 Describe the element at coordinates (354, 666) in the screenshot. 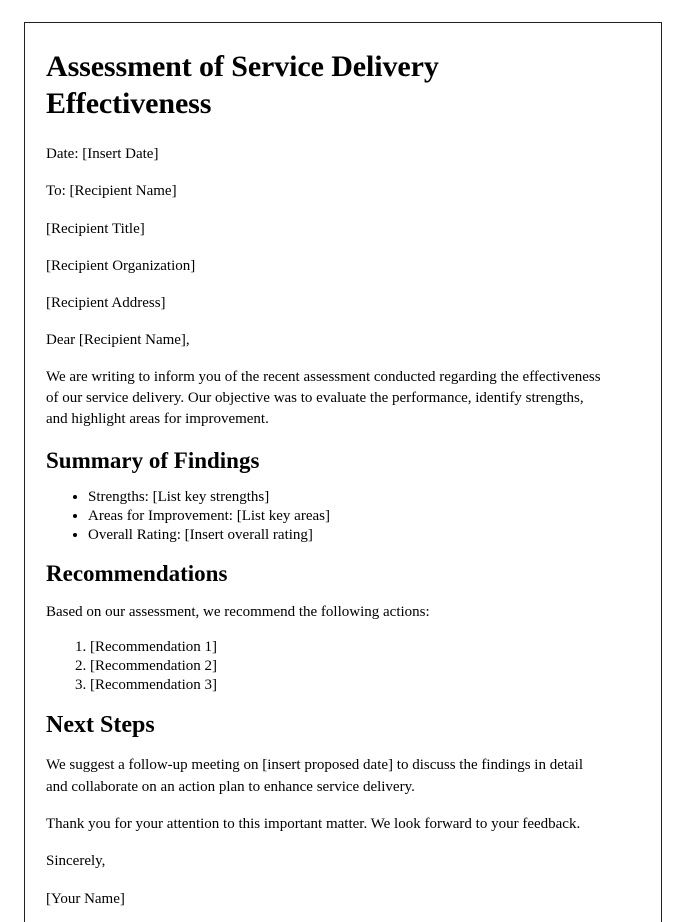

I see `list-item: [Recommendation 2]` at that location.